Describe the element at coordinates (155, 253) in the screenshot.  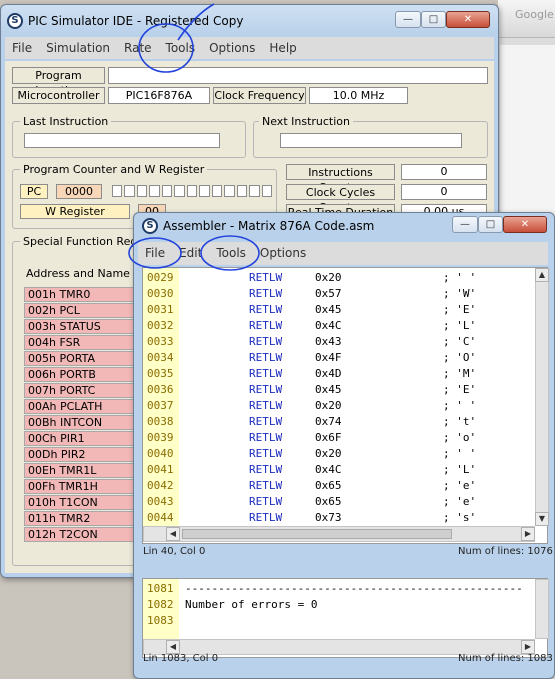
I see `annotation-circle-file` at that location.